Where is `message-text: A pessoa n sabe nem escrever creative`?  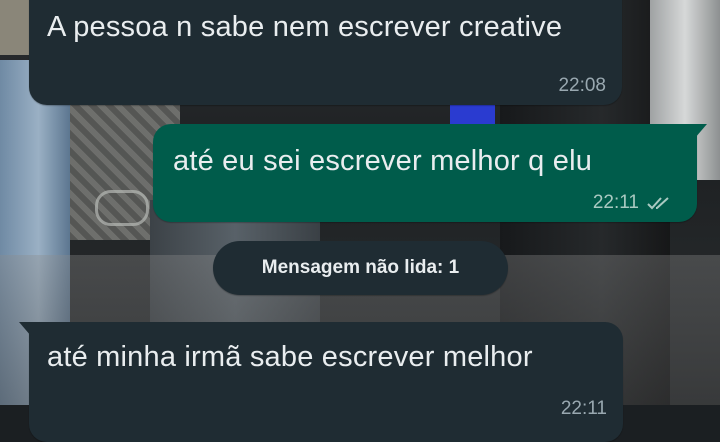
message-text: A pessoa n sabe nem escrever creative is located at coordinates (305, 27).